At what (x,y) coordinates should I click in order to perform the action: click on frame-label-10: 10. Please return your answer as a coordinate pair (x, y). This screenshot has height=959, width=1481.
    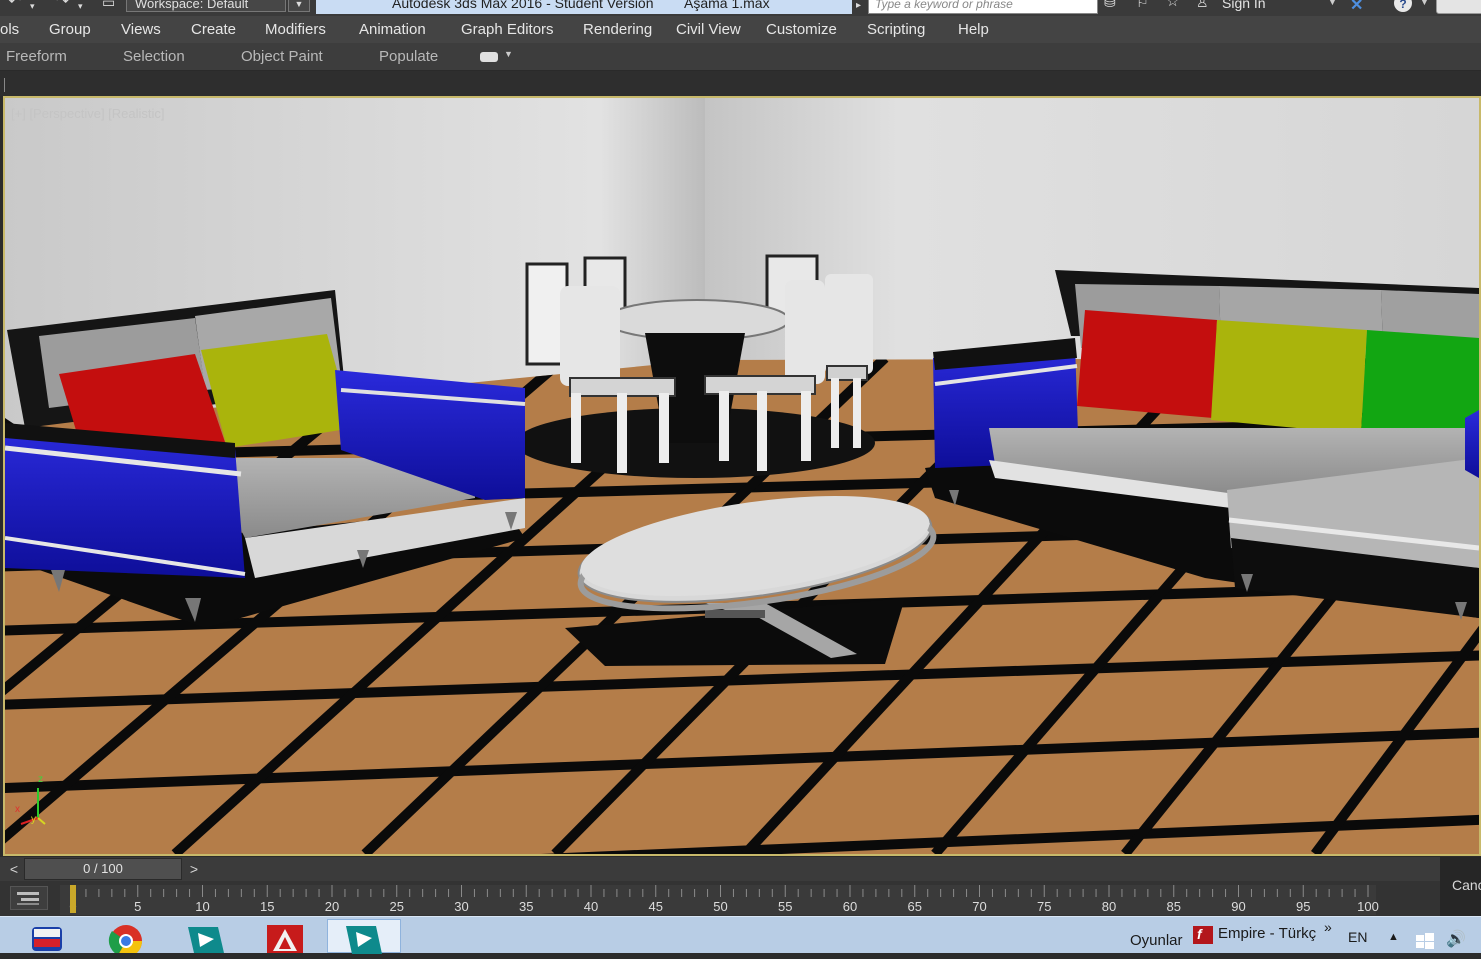
    Looking at the image, I should click on (202, 906).